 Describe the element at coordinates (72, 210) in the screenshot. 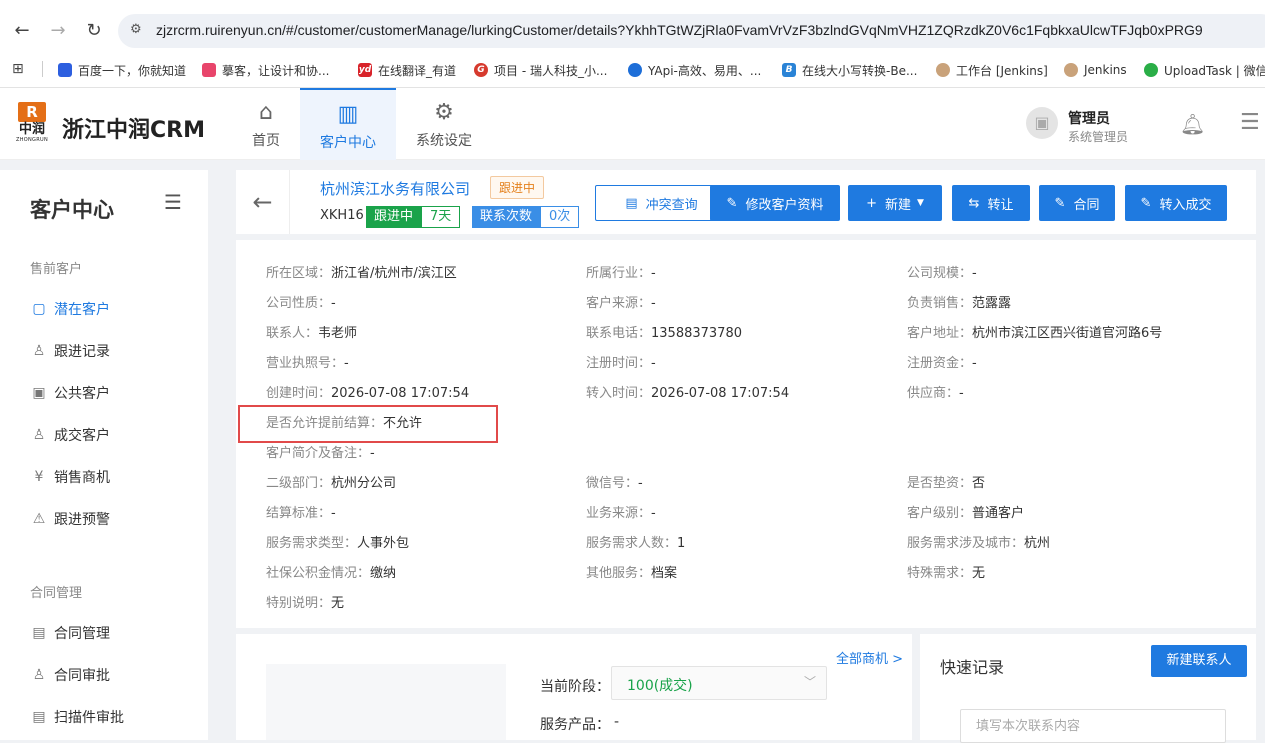

I see `sidebar-title: 客户中心` at that location.